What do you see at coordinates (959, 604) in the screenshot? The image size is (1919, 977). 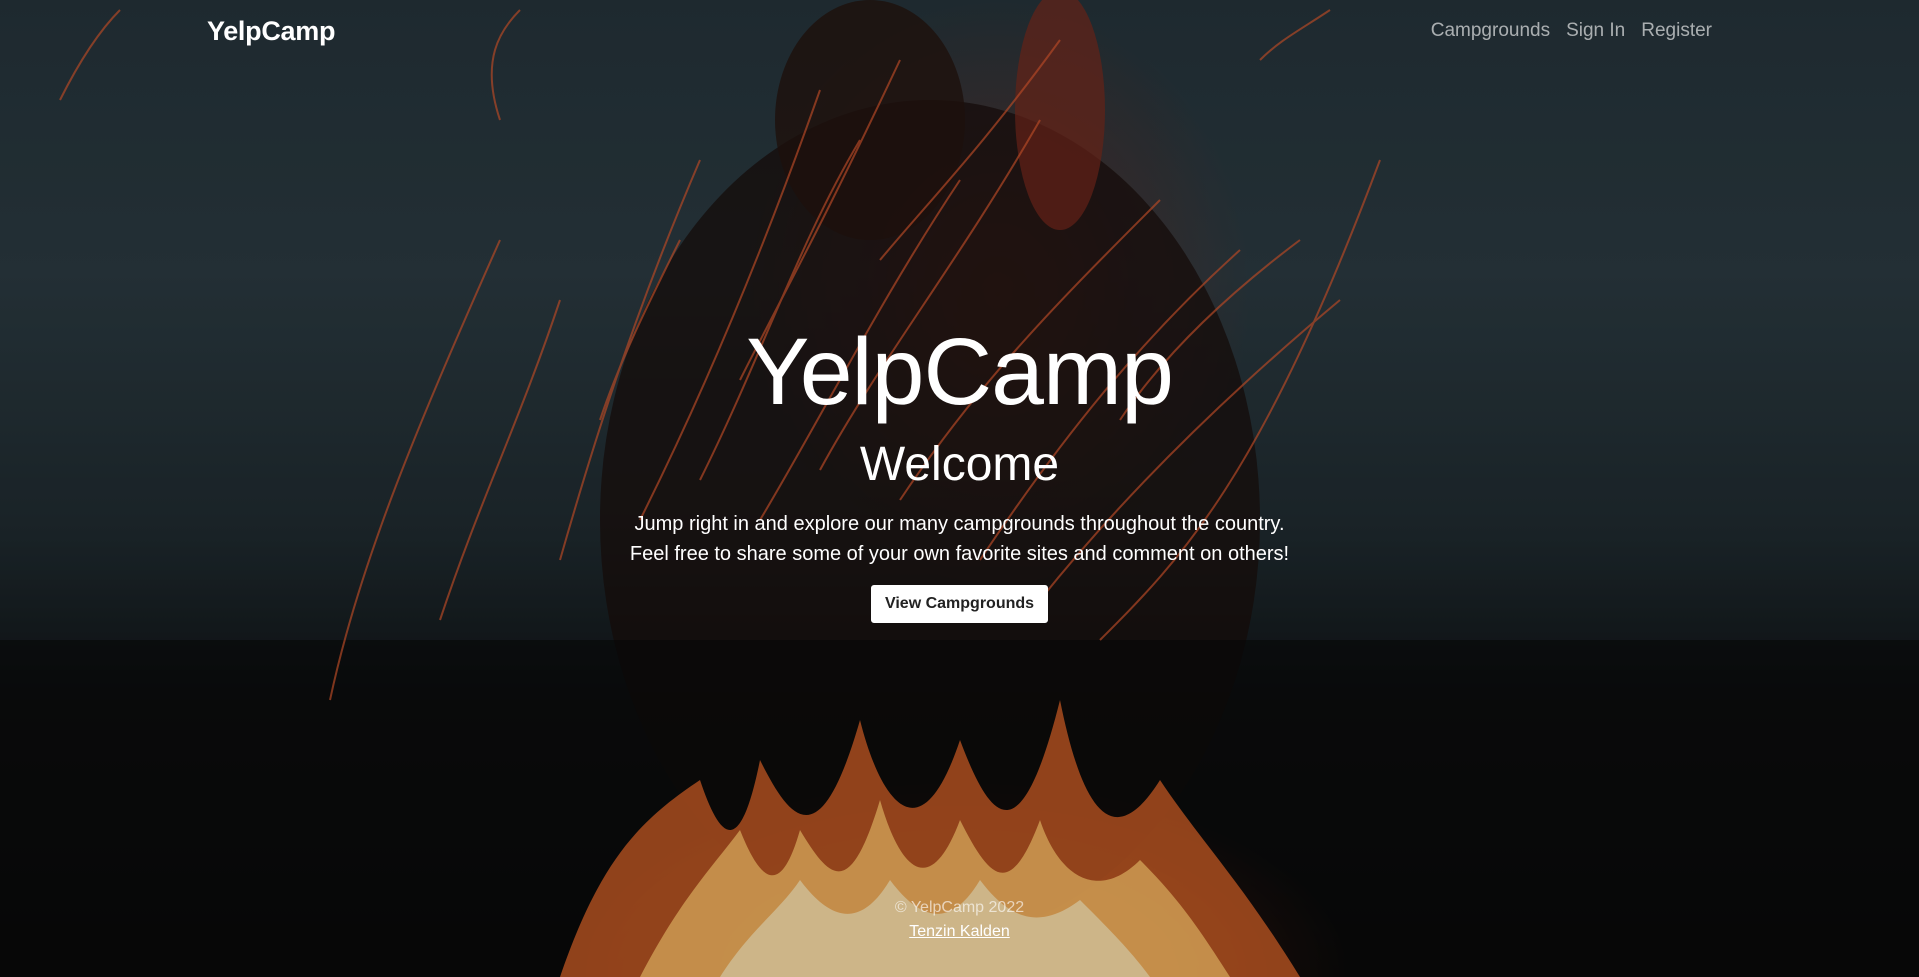 I see `view-campgrounds-button: View Campgrounds` at bounding box center [959, 604].